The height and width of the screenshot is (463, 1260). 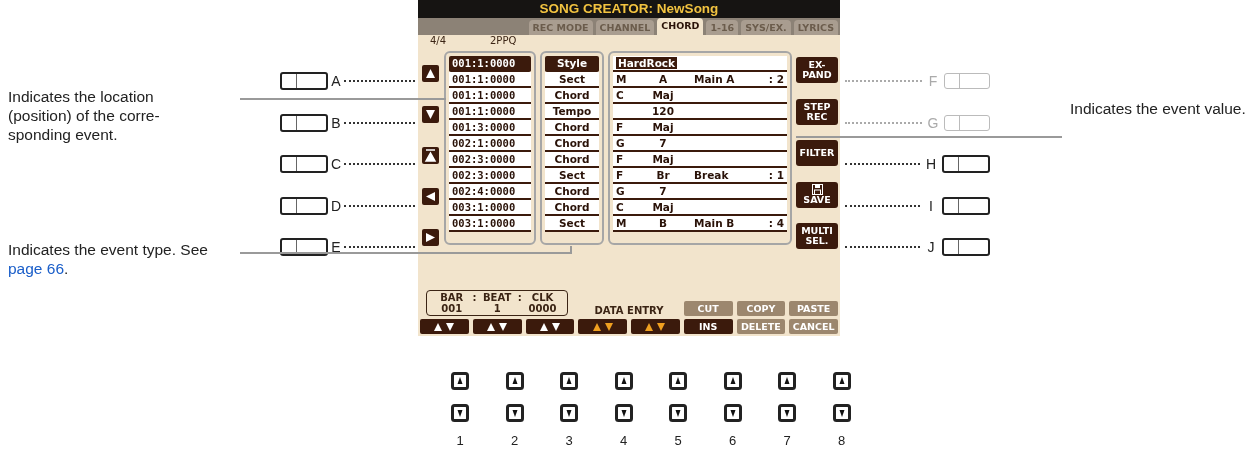 I want to click on value-cell: M B Main B : 4, so click(x=700, y=224).